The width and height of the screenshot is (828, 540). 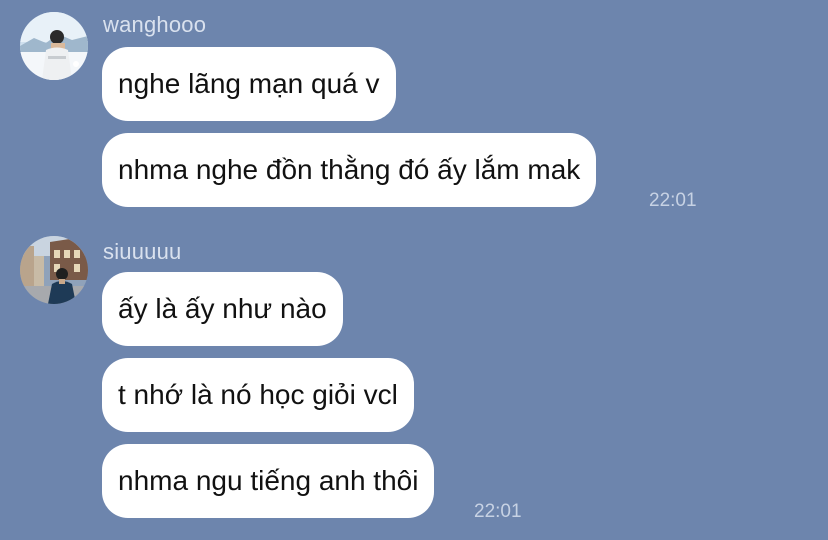 What do you see at coordinates (268, 481) in the screenshot?
I see `message-bubble: nhma ngu tiếng anh thôi` at bounding box center [268, 481].